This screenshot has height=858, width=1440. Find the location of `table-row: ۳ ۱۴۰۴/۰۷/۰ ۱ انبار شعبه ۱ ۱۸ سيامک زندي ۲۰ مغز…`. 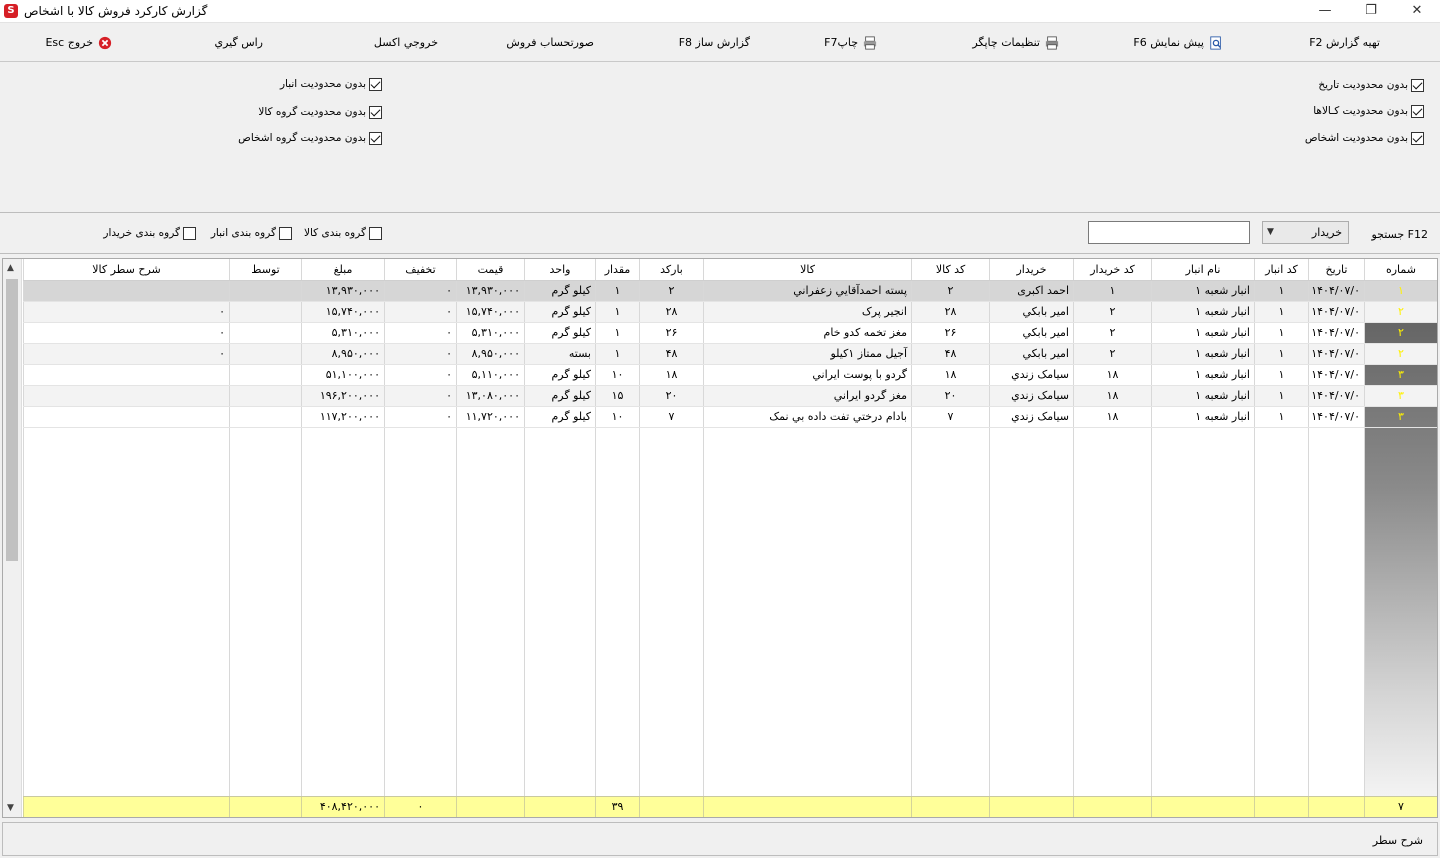

table-row: ۳ ۱۴۰۴/۰۷/۰ ۱ انبار شعبه ۱ ۱۸ سيامک زندي ۲۰ مغز… is located at coordinates (730, 396).